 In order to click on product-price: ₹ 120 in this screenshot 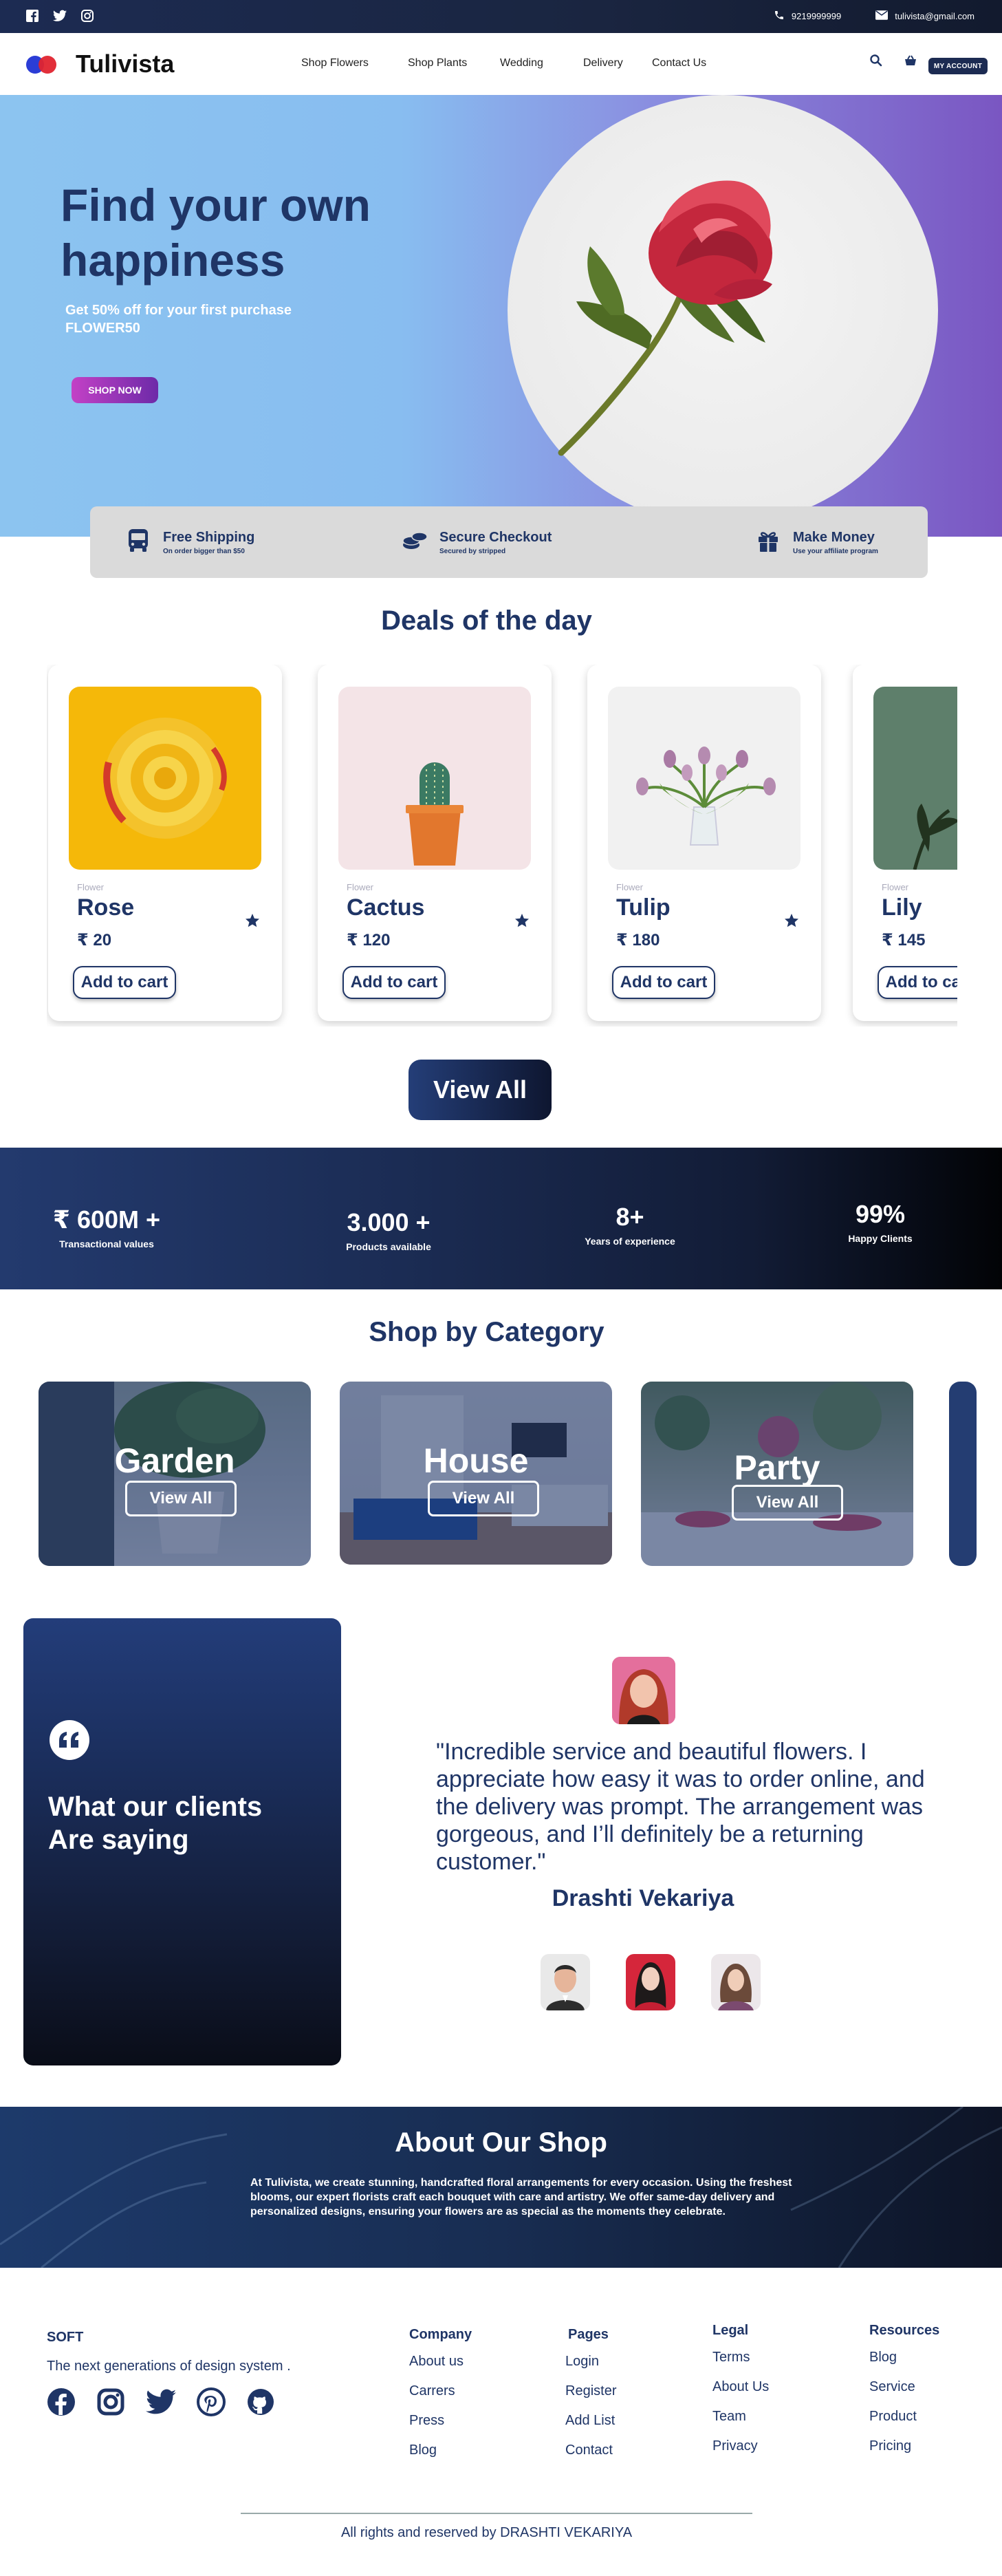, I will do `click(369, 940)`.